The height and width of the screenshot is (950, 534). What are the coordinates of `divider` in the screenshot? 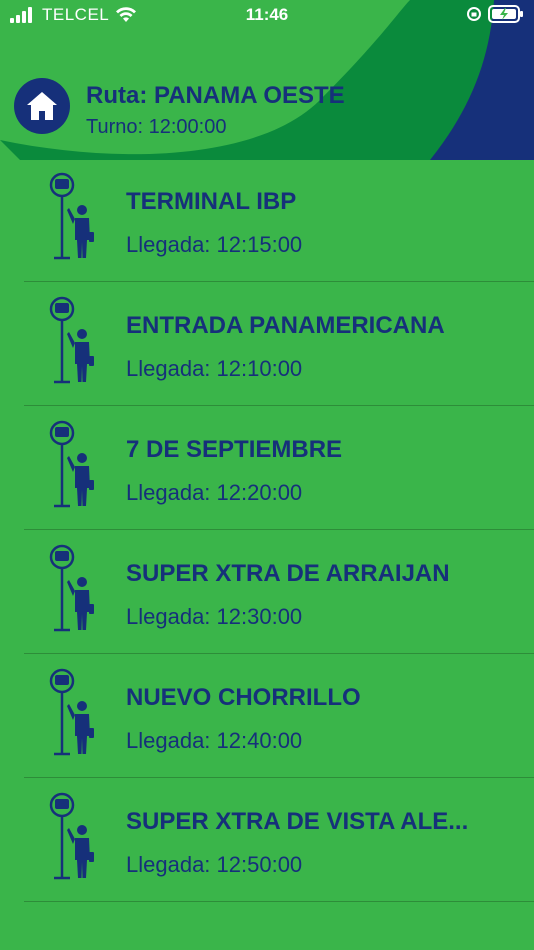 It's located at (279, 901).